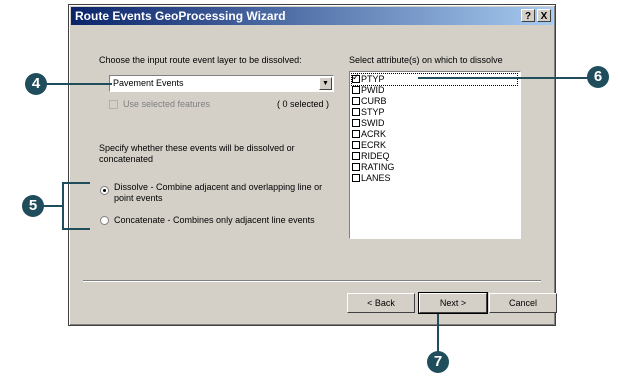  Describe the element at coordinates (426, 60) in the screenshot. I see `attributes-label: Select attribute(s) on which to dissolve` at that location.